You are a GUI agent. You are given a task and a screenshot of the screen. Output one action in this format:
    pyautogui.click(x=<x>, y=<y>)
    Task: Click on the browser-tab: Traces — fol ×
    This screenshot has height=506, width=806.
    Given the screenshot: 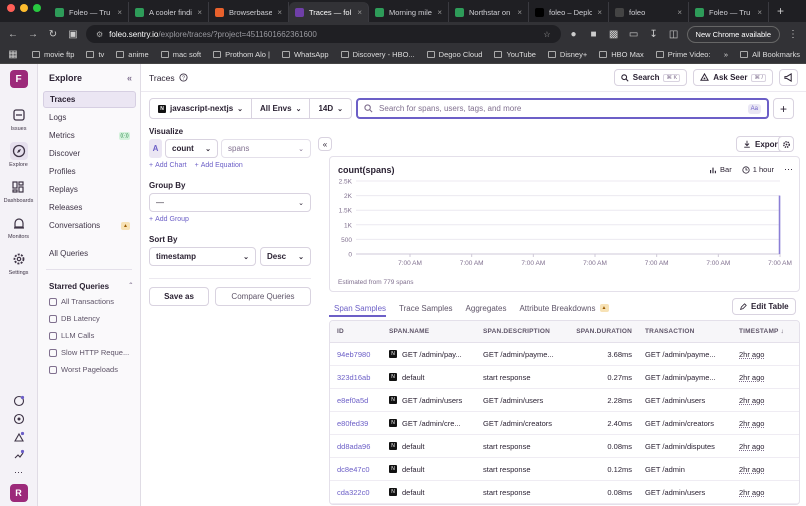 What is the action you would take?
    pyautogui.click(x=329, y=12)
    